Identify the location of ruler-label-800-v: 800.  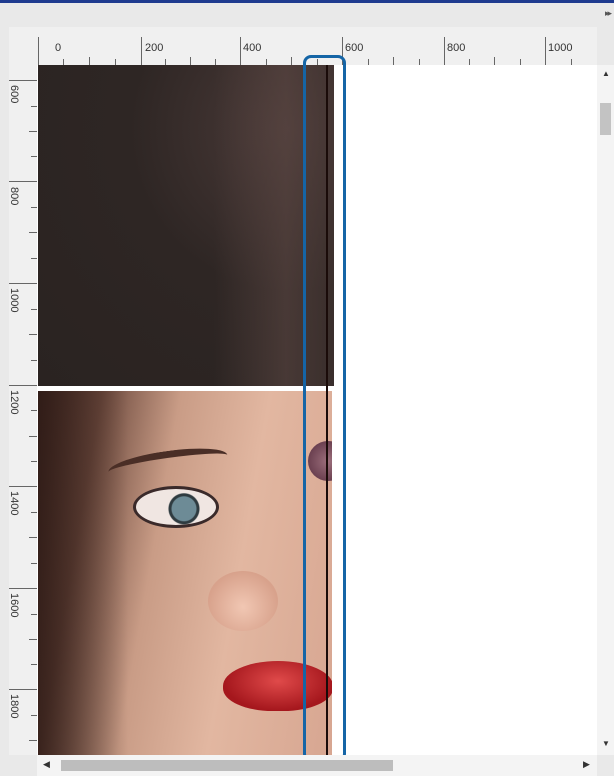
(14, 196).